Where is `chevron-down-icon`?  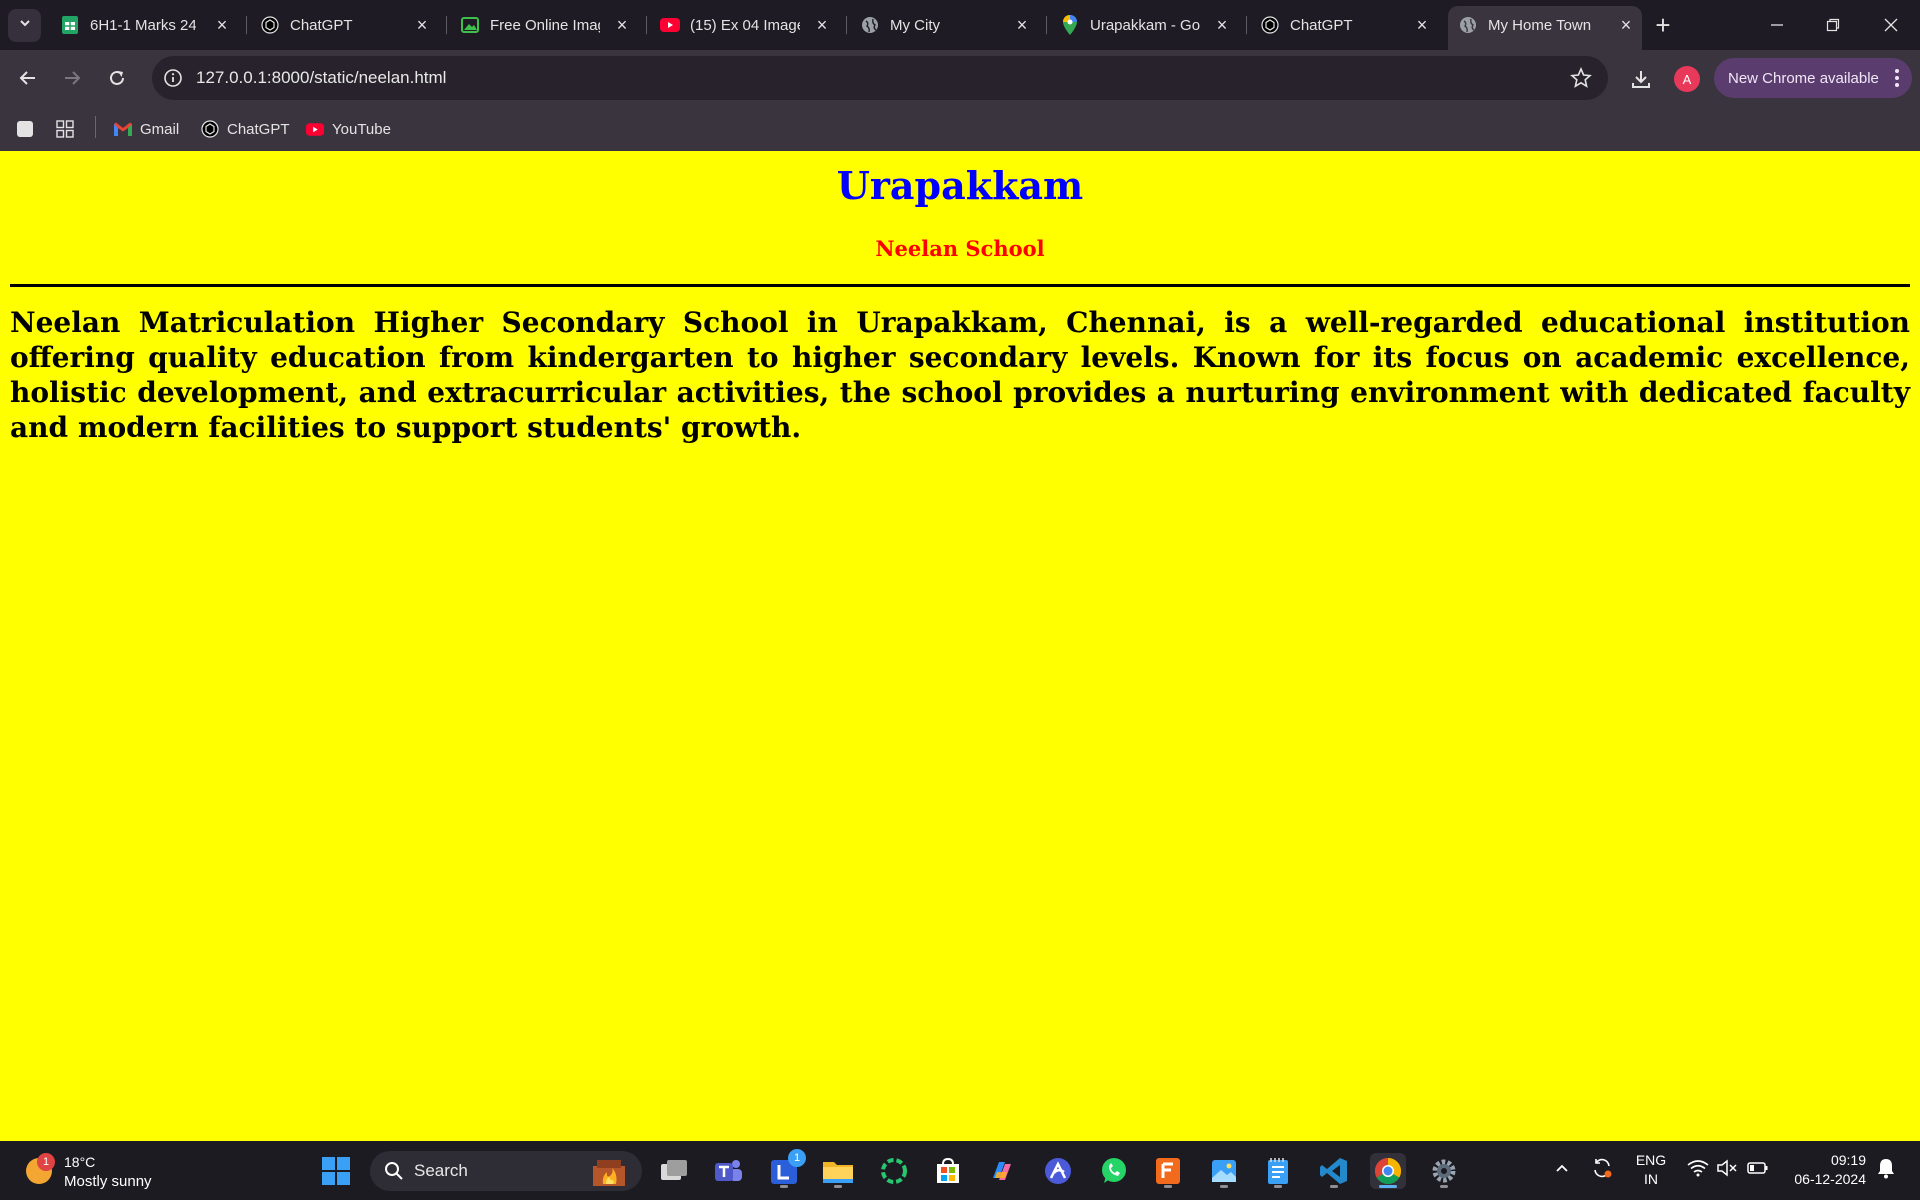 chevron-down-icon is located at coordinates (25, 25).